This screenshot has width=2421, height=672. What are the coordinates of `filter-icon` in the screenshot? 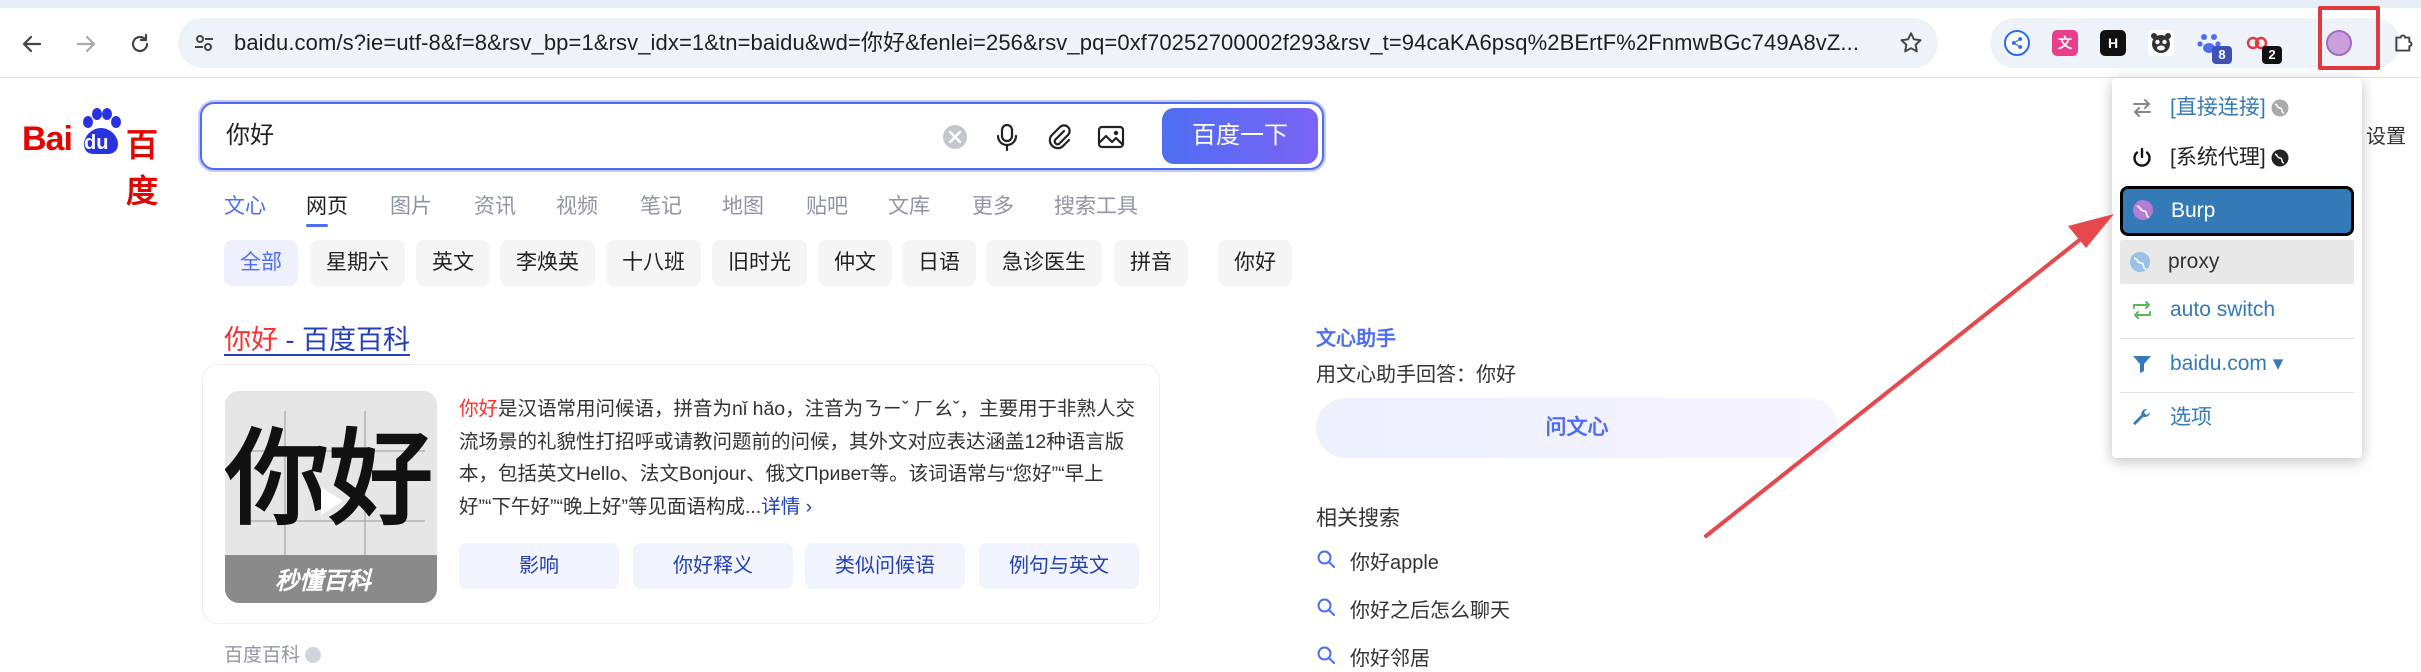 It's located at (2142, 364).